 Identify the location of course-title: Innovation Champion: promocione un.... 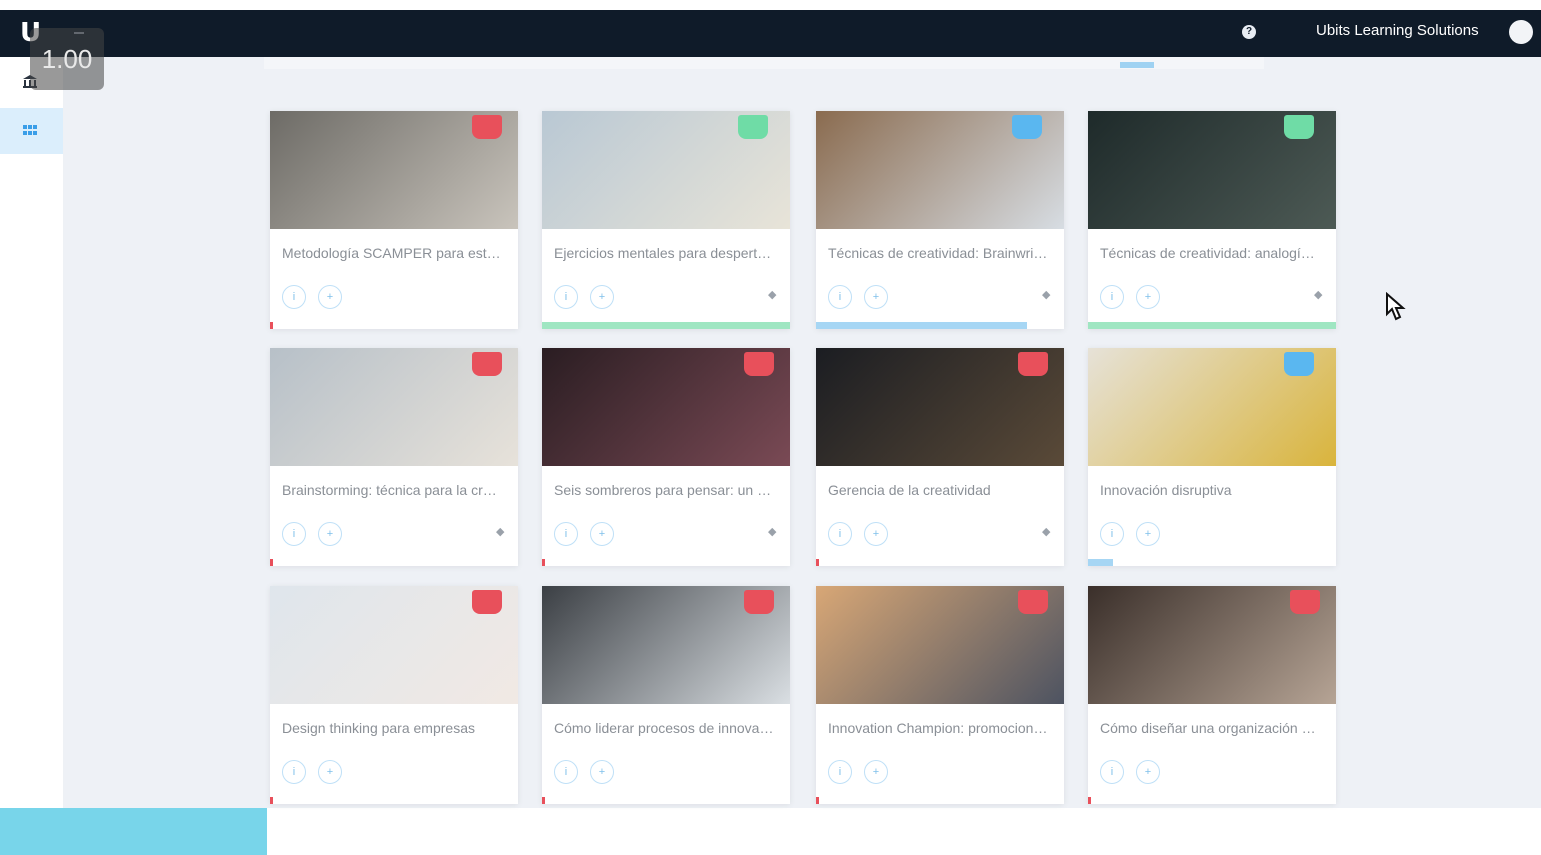
(939, 728).